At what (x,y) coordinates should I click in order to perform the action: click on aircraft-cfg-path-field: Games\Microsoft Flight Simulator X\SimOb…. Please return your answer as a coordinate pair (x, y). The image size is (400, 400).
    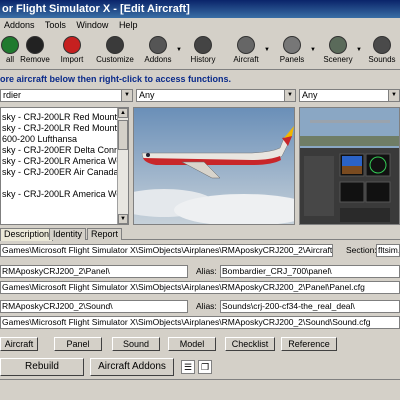
    Looking at the image, I should click on (166, 250).